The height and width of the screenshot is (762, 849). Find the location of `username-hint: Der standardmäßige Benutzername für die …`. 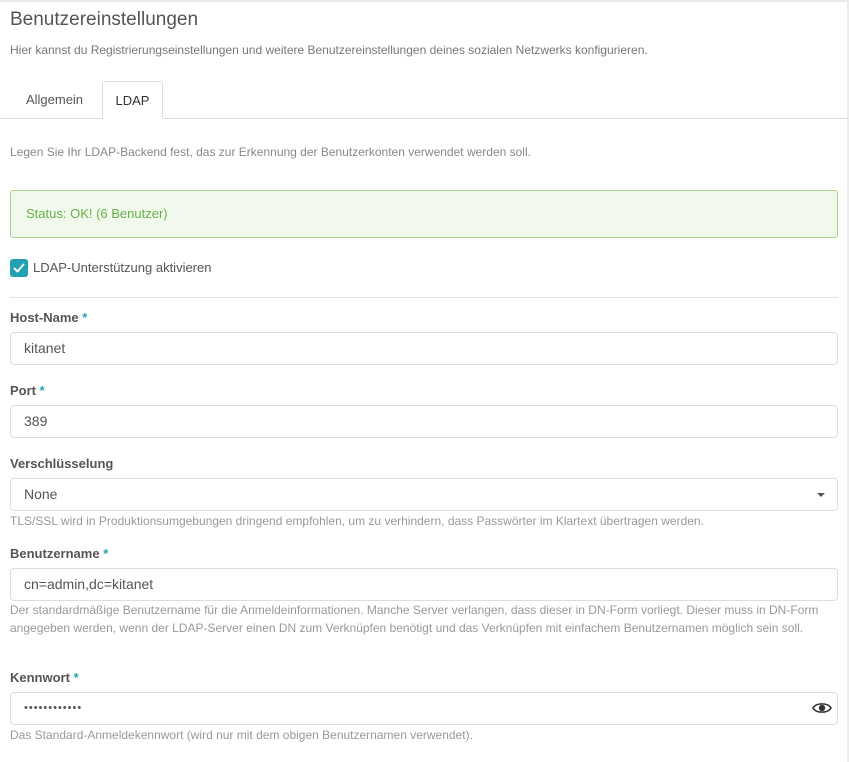

username-hint: Der standardmäßige Benutzername für die … is located at coordinates (414, 619).